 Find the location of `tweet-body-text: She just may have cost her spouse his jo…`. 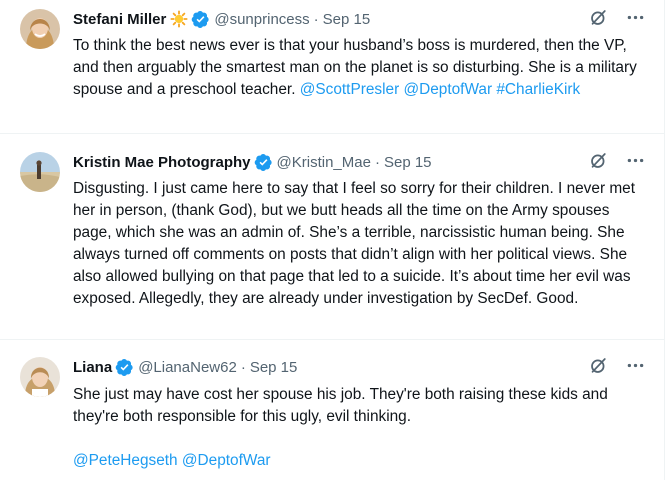

tweet-body-text: She just may have cost her spouse his jo… is located at coordinates (340, 405).